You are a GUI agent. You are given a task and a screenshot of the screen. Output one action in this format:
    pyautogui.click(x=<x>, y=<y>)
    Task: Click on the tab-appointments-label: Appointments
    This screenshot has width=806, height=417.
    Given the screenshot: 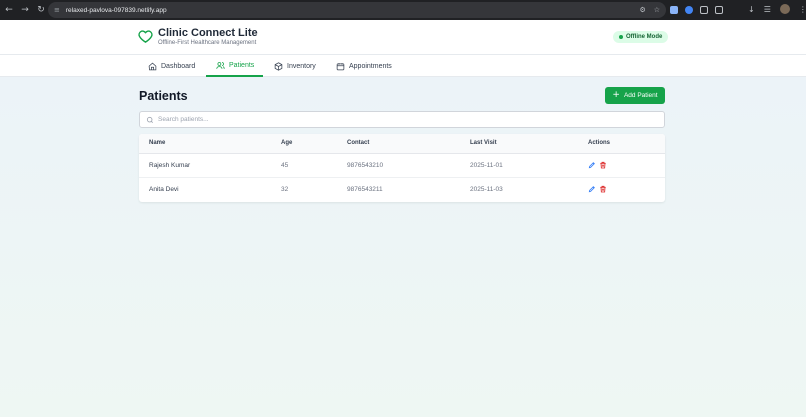 What is the action you would take?
    pyautogui.click(x=370, y=66)
    